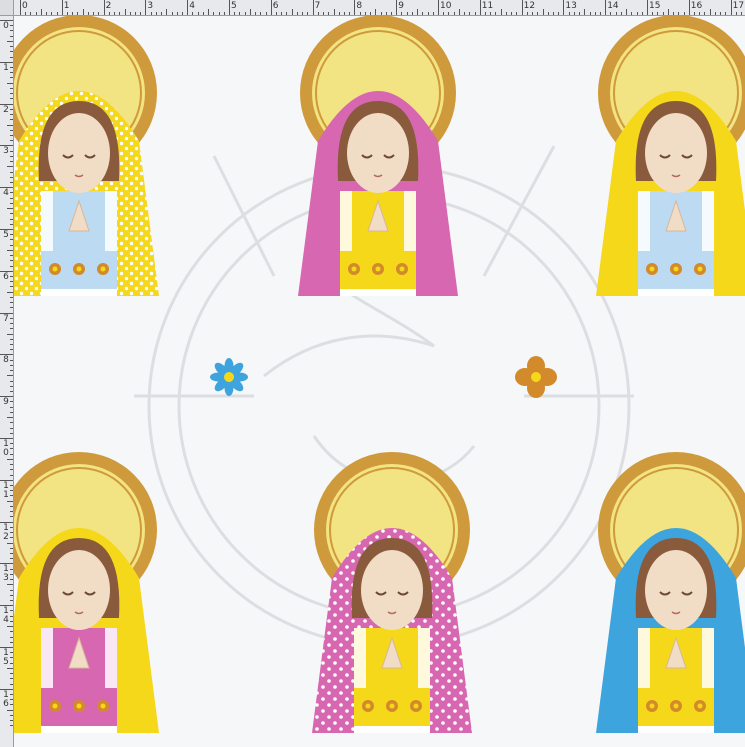 The height and width of the screenshot is (747, 745). What do you see at coordinates (738, 6) in the screenshot?
I see `ruler-top-label: 17` at bounding box center [738, 6].